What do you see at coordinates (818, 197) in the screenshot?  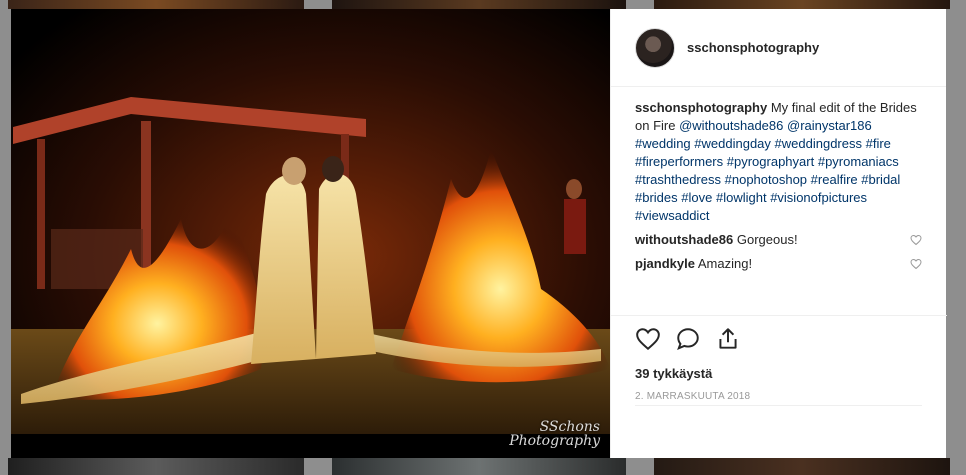 I see `hashtag-link: #visionofpictures` at bounding box center [818, 197].